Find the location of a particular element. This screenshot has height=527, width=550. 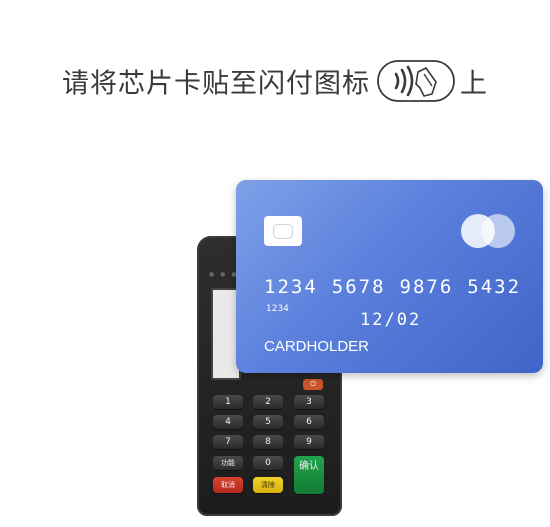

chip-icon is located at coordinates (283, 231).